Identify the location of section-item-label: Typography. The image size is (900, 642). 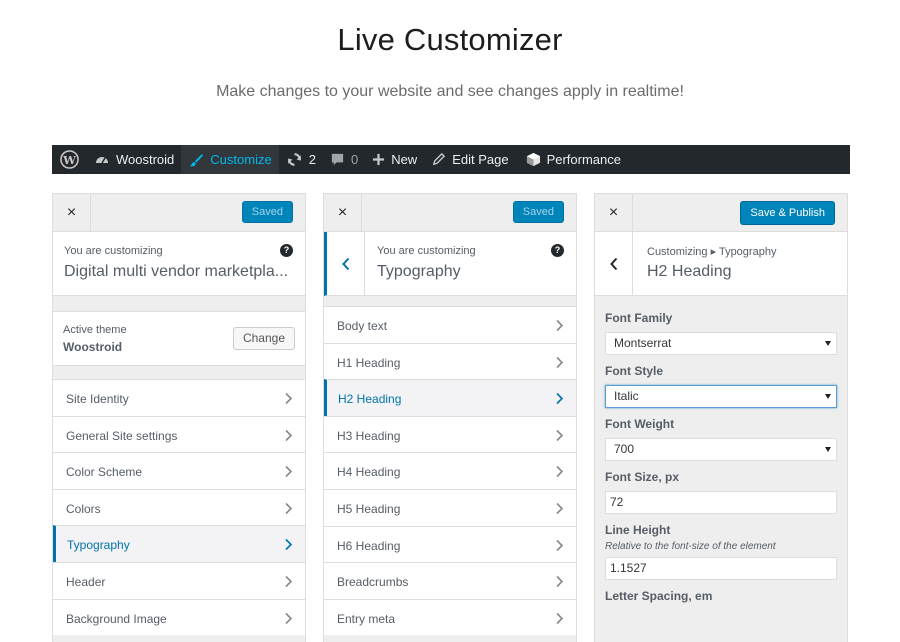
(98, 545).